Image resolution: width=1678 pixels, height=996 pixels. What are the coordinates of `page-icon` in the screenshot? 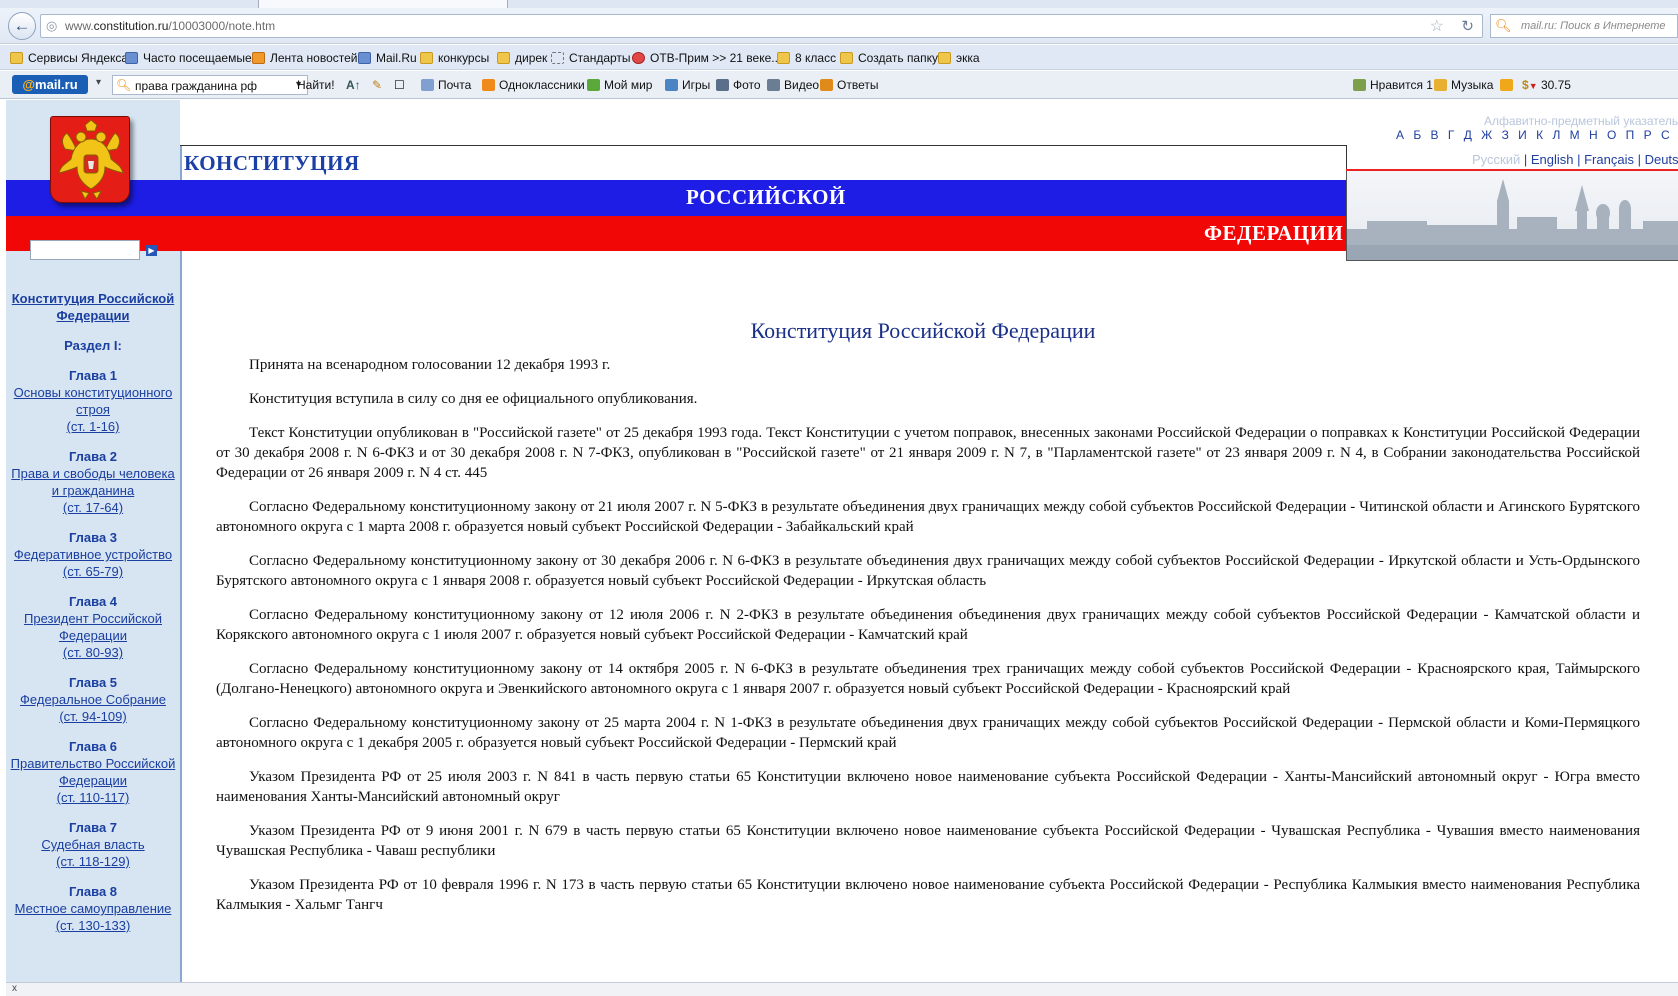 It's located at (557, 58).